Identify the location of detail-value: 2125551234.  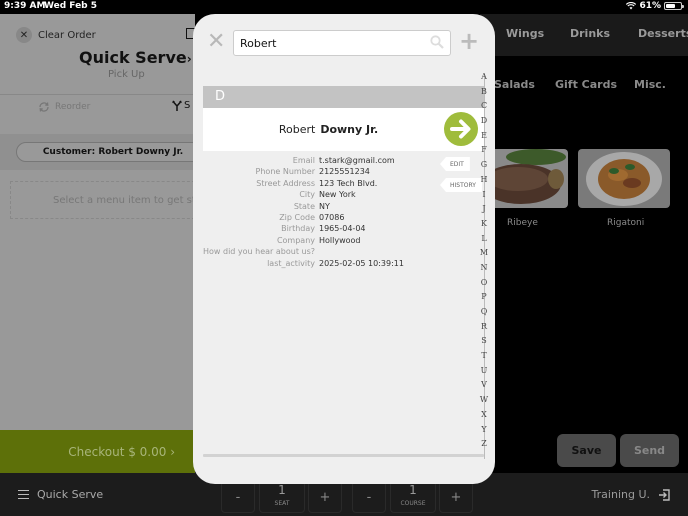
(344, 172).